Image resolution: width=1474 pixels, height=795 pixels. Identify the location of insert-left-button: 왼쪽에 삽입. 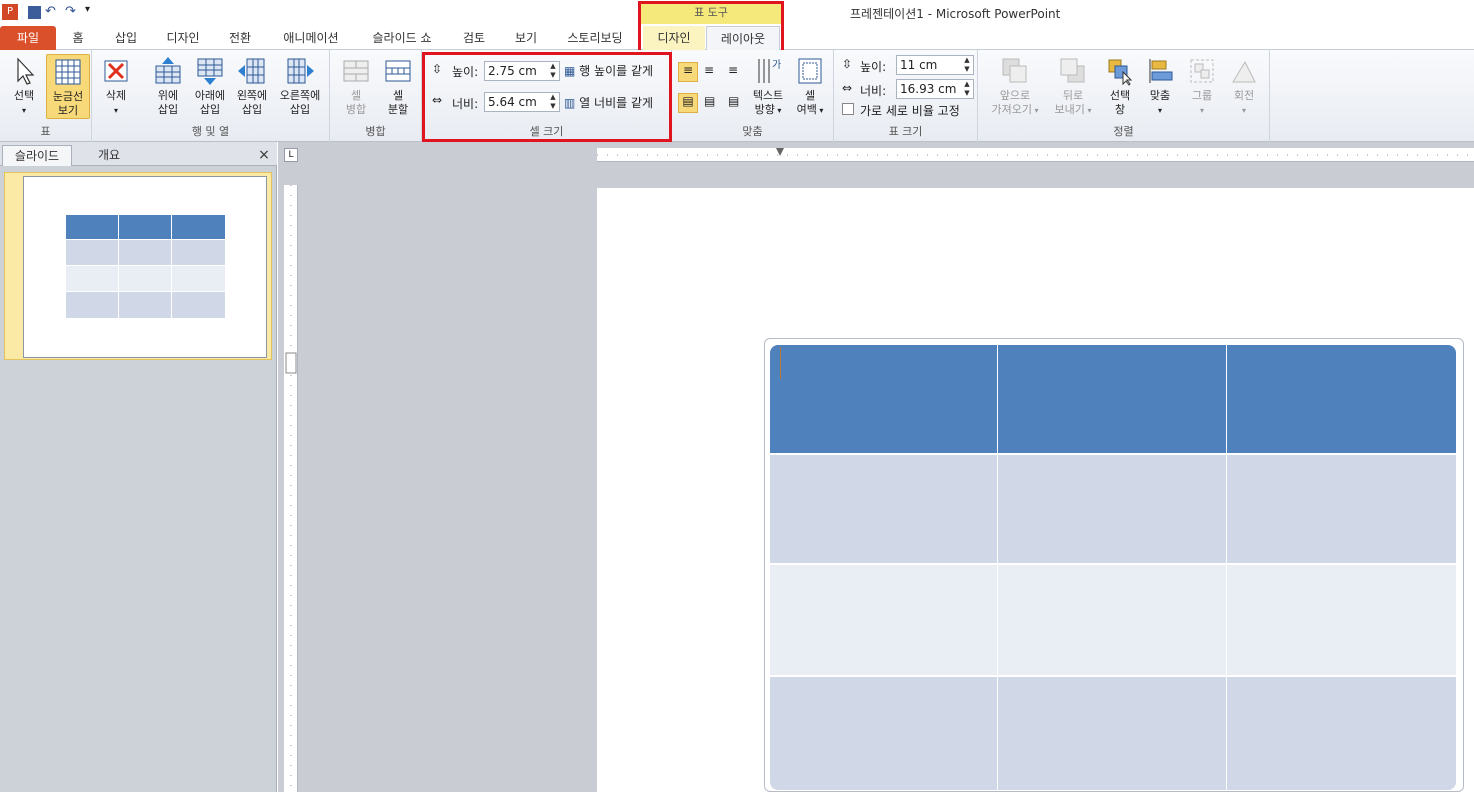
(252, 85).